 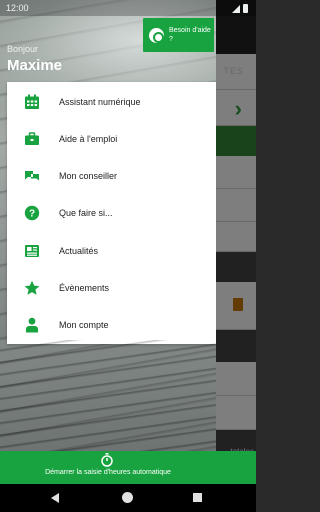 What do you see at coordinates (32, 176) in the screenshot?
I see `chat-bubbles-icon` at bounding box center [32, 176].